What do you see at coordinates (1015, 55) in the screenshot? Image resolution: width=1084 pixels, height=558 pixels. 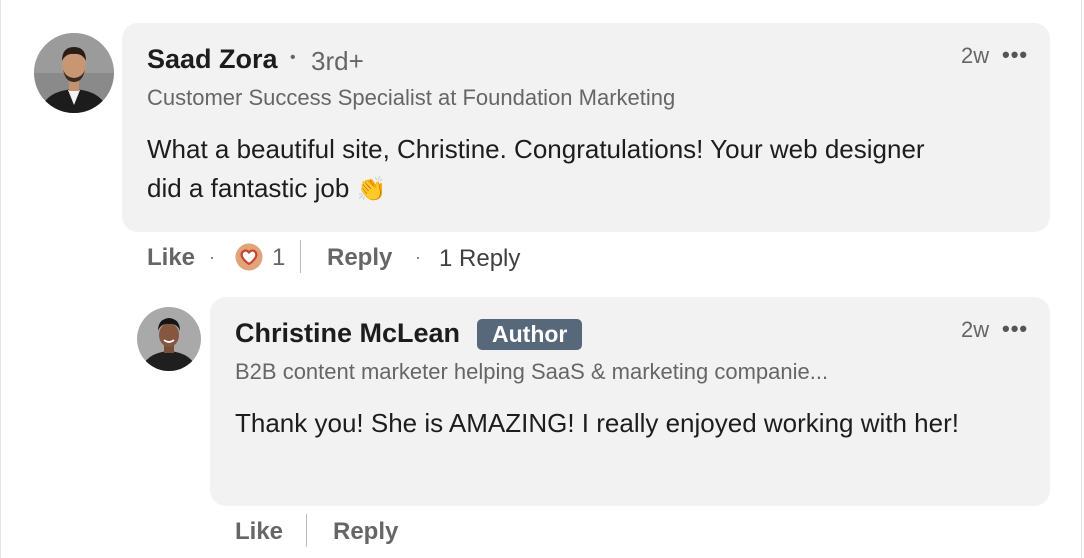 I see `more-icon: •••` at bounding box center [1015, 55].